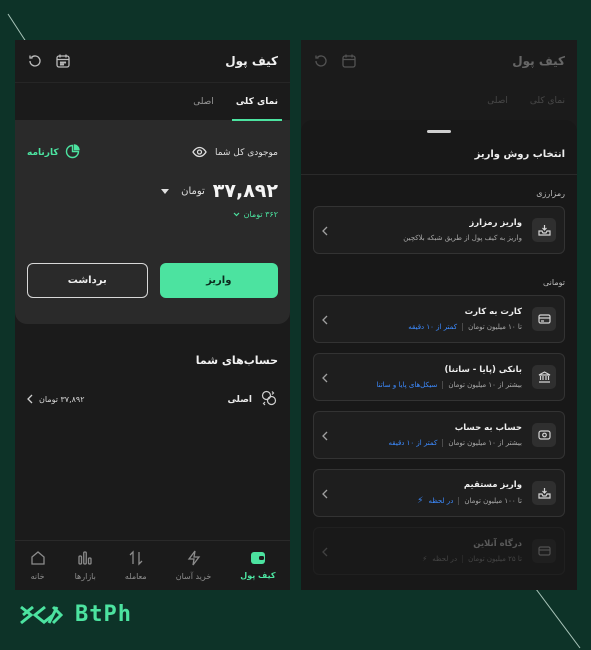 The width and height of the screenshot is (591, 650). Describe the element at coordinates (103, 614) in the screenshot. I see `logo-text: BtPh` at that location.